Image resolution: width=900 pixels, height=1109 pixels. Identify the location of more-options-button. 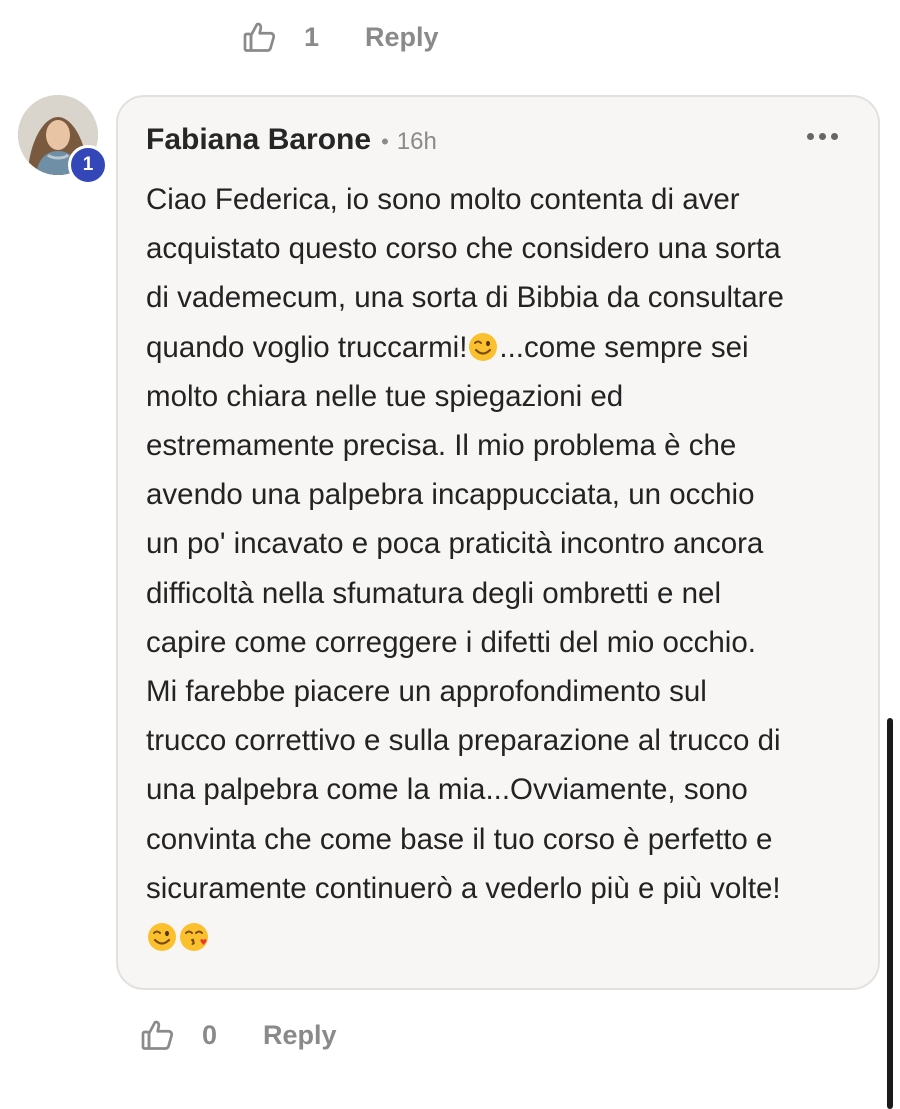
(822, 136).